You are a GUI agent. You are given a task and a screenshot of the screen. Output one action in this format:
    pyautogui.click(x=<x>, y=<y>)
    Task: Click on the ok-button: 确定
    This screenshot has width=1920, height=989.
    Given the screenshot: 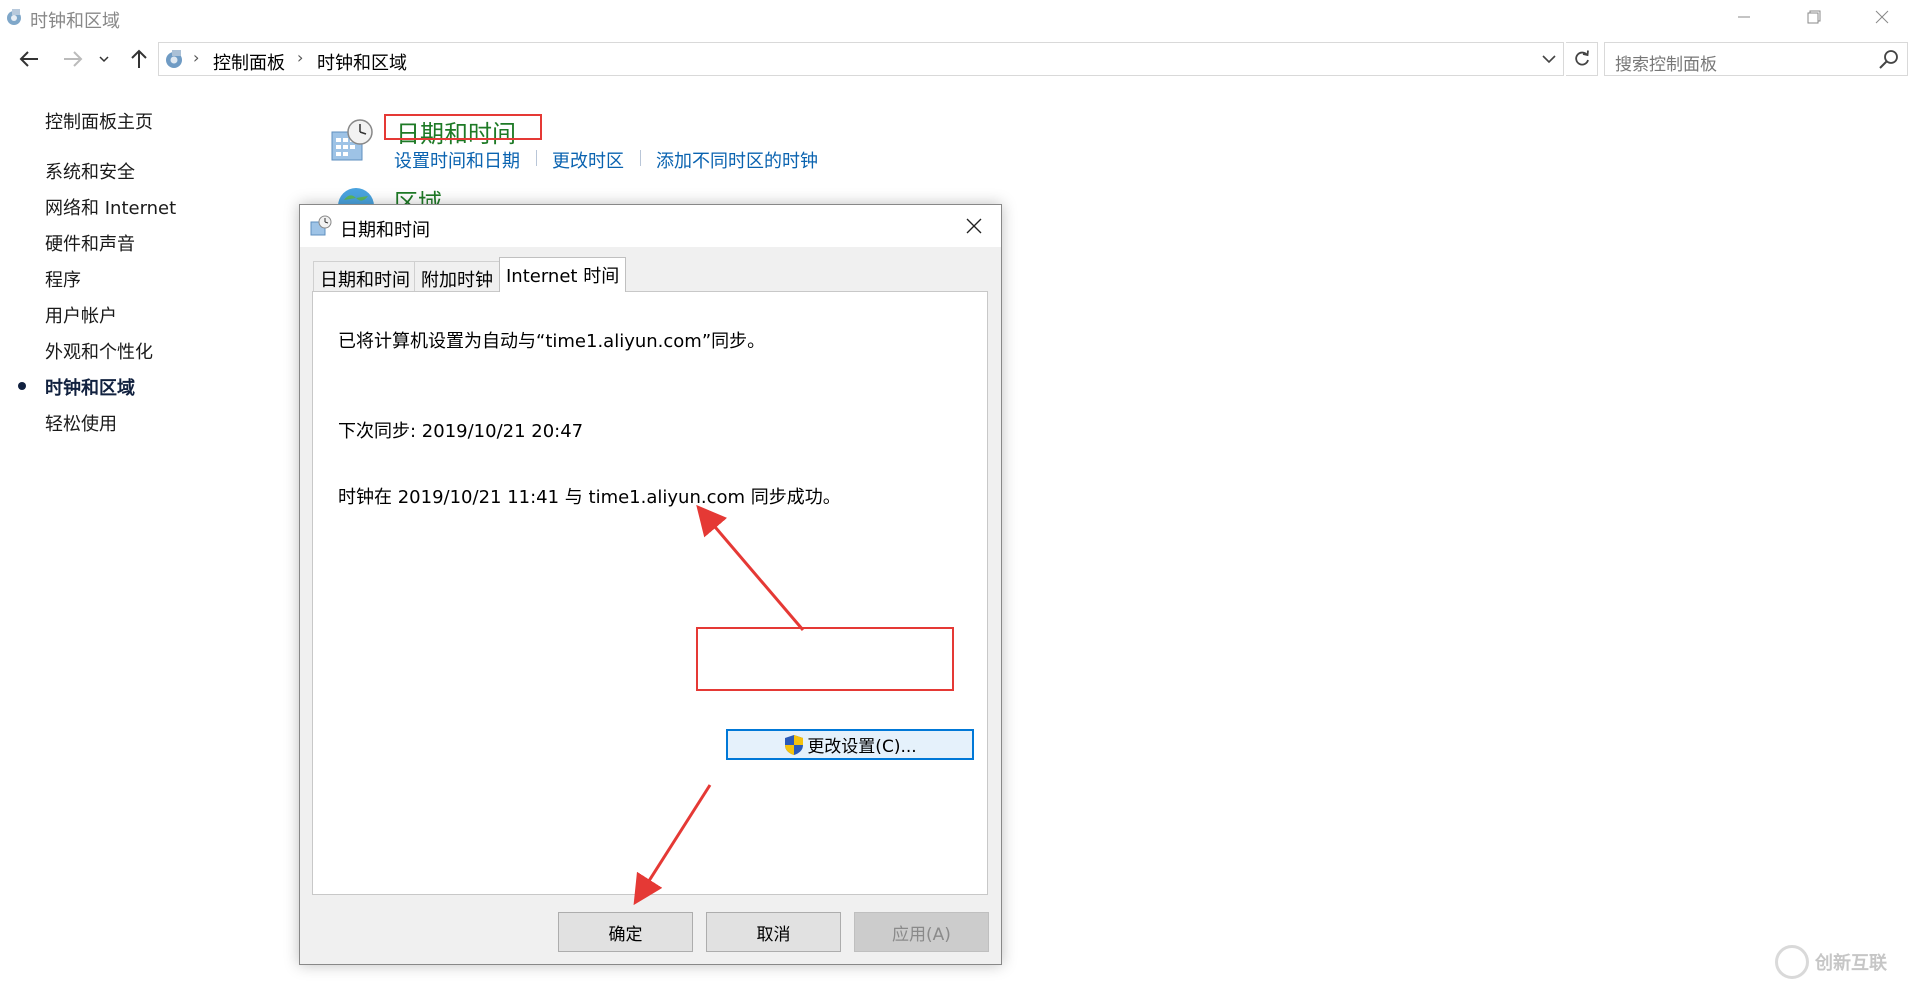 What is the action you would take?
    pyautogui.click(x=625, y=932)
    